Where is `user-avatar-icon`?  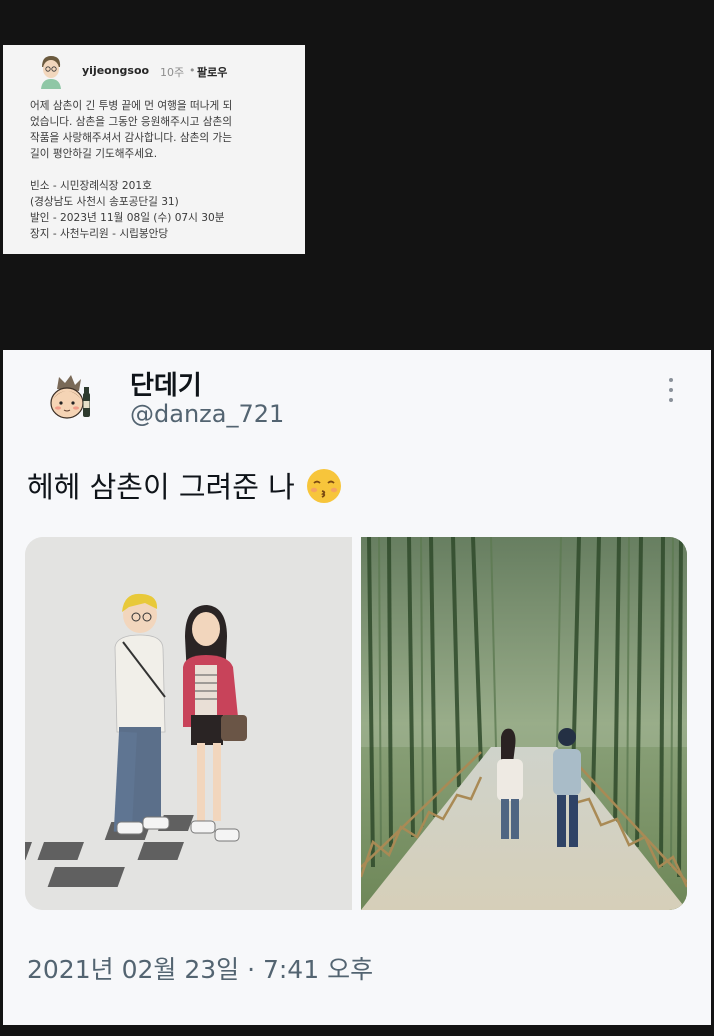 user-avatar-icon is located at coordinates (51, 71).